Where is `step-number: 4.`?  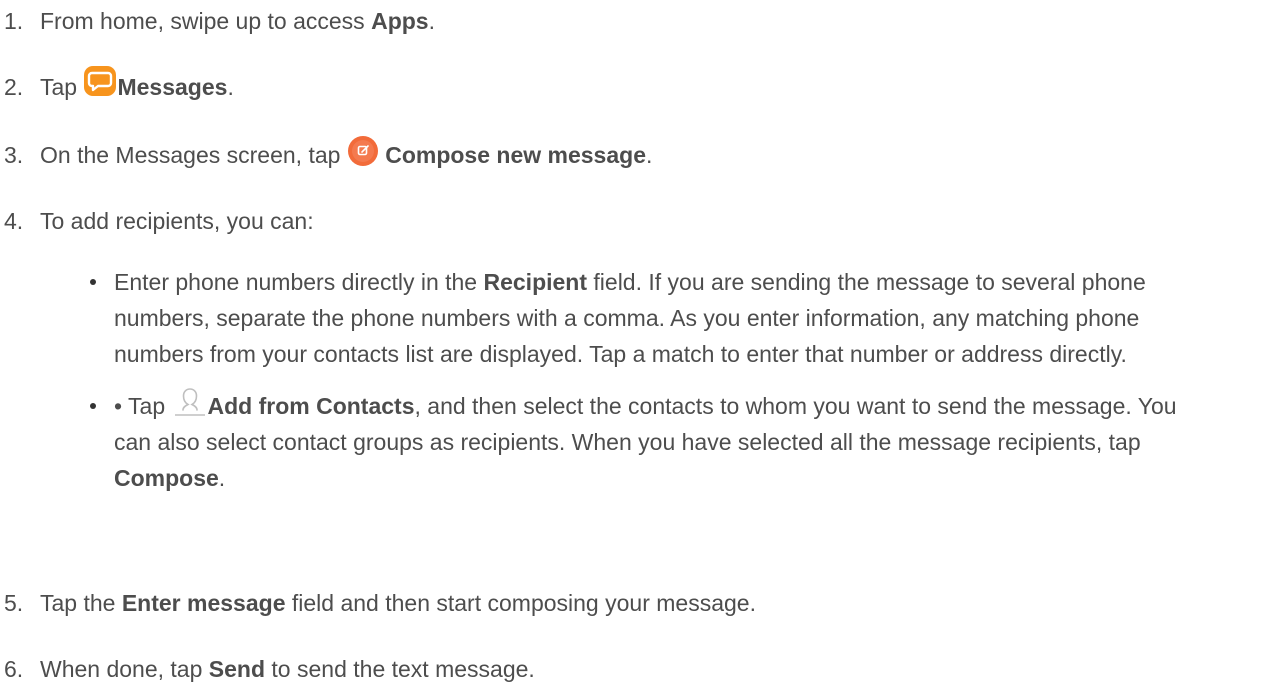 step-number: 4. is located at coordinates (14, 221).